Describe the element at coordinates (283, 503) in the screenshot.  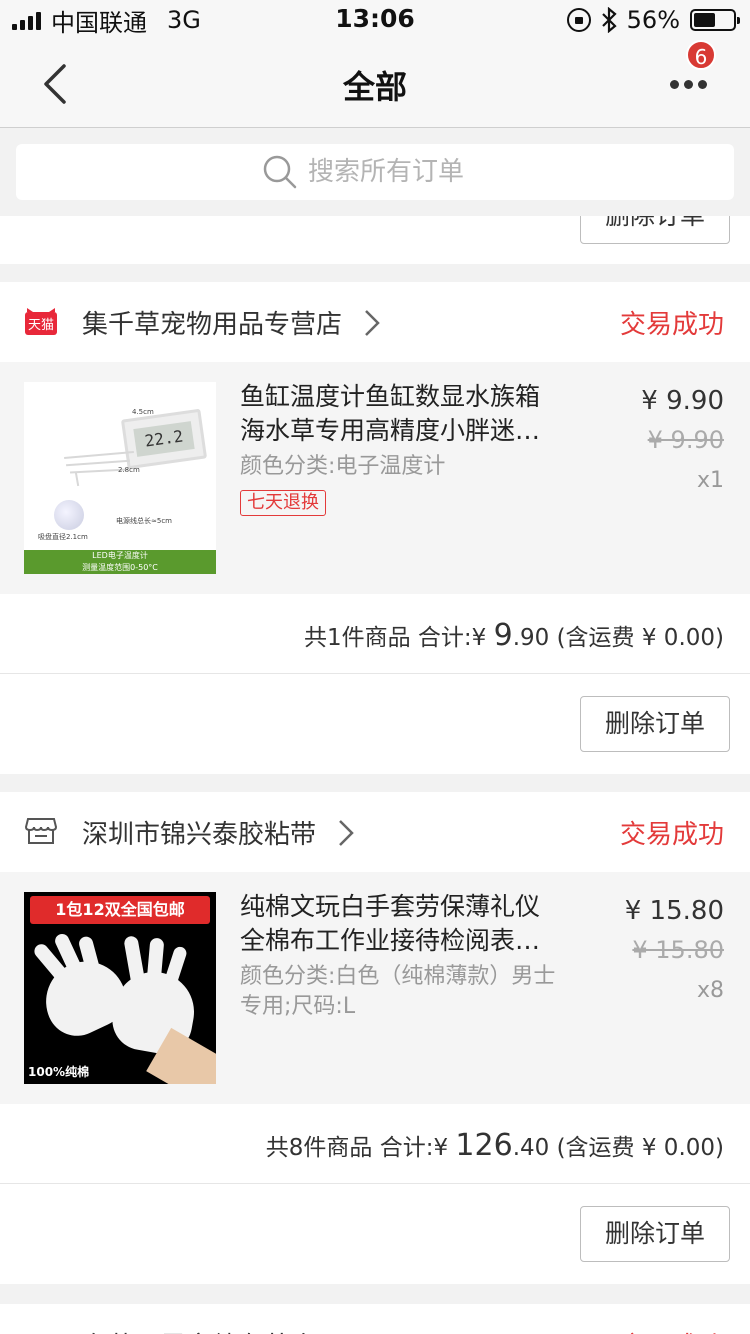
I see `return-policy-tag: 七天退换` at that location.